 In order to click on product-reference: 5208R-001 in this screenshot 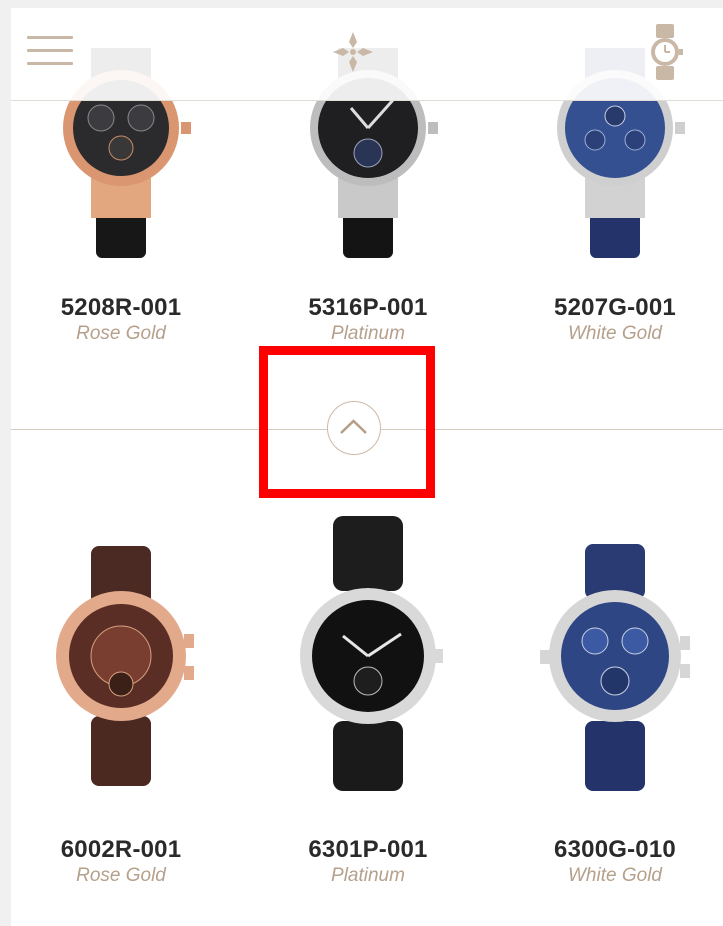, I will do `click(121, 307)`.